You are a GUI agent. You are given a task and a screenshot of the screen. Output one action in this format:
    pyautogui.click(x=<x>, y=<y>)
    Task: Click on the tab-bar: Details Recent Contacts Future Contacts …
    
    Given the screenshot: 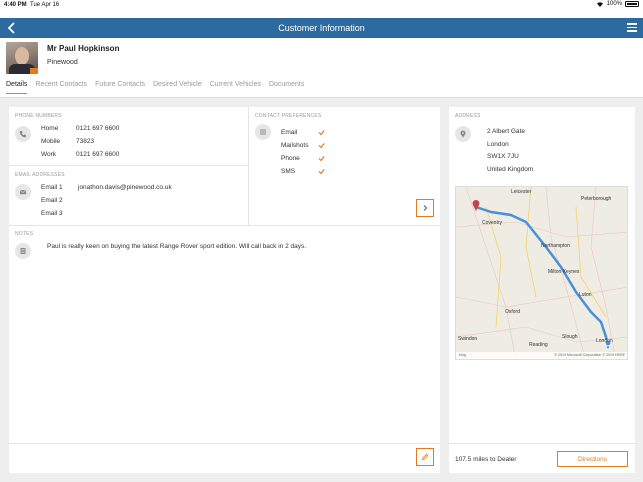 What is the action you would take?
    pyautogui.click(x=155, y=87)
    